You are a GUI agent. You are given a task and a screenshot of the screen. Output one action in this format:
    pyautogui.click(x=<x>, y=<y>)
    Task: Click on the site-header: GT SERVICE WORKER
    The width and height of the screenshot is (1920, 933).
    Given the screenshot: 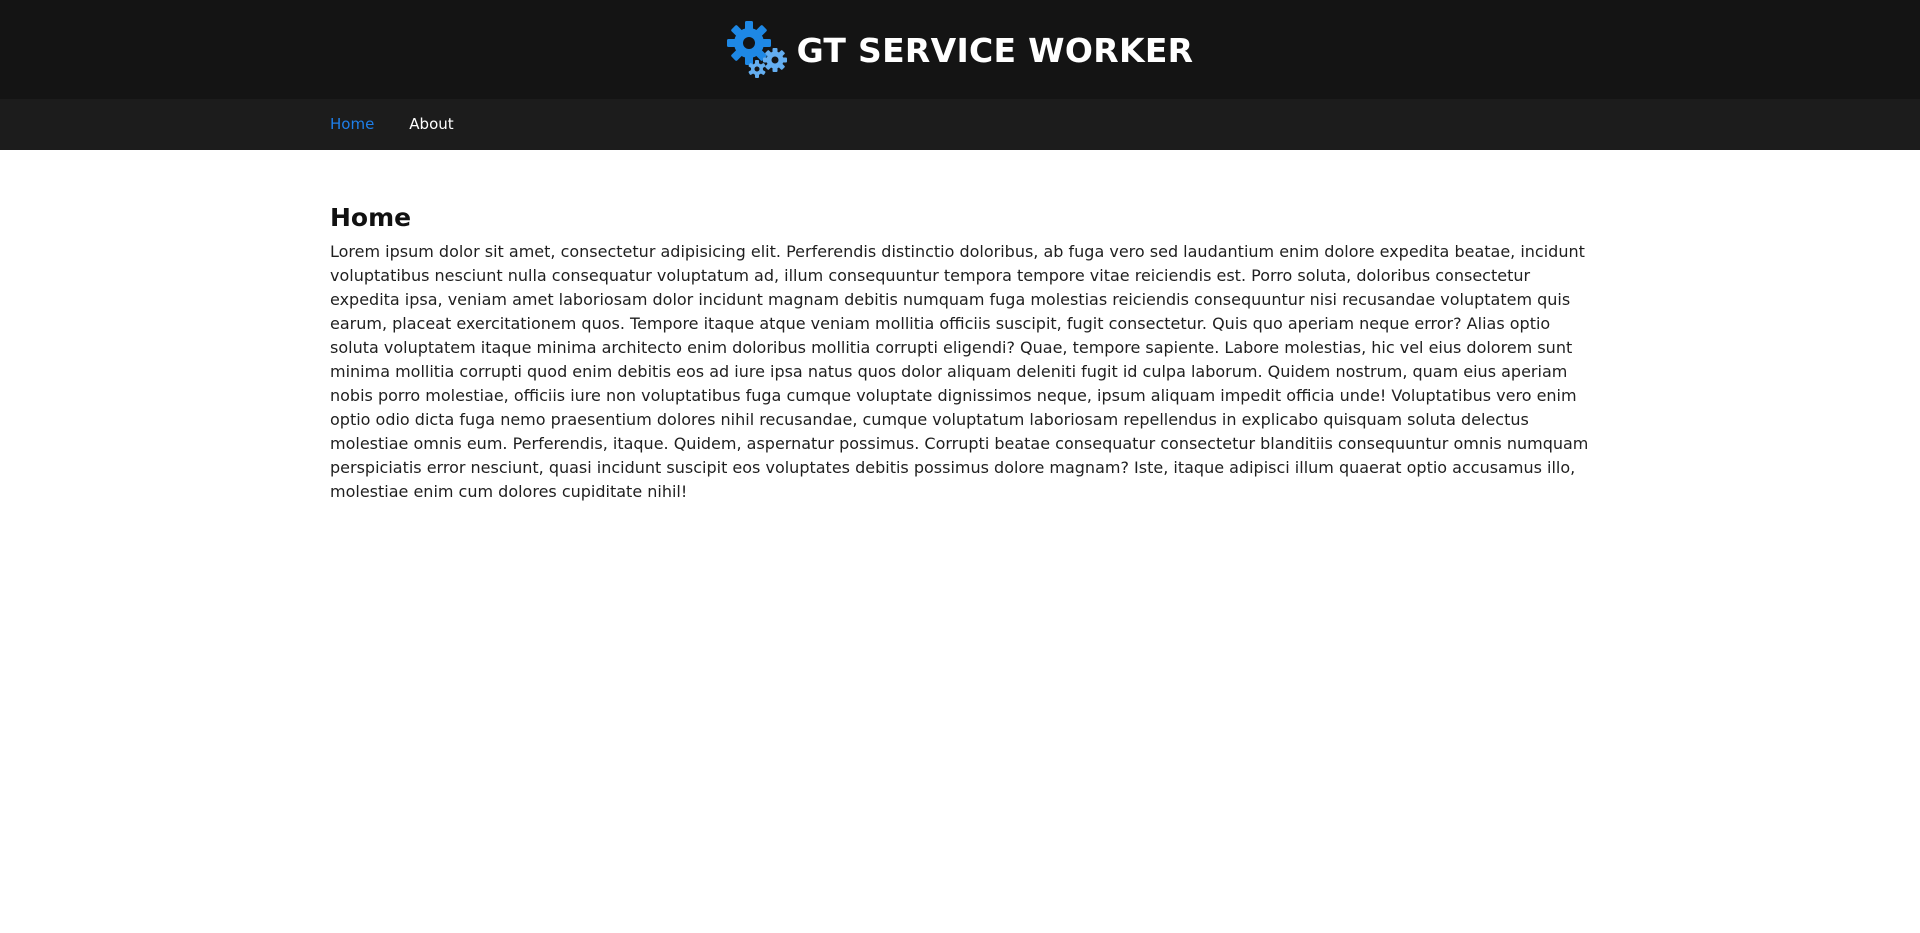 What is the action you would take?
    pyautogui.click(x=960, y=49)
    